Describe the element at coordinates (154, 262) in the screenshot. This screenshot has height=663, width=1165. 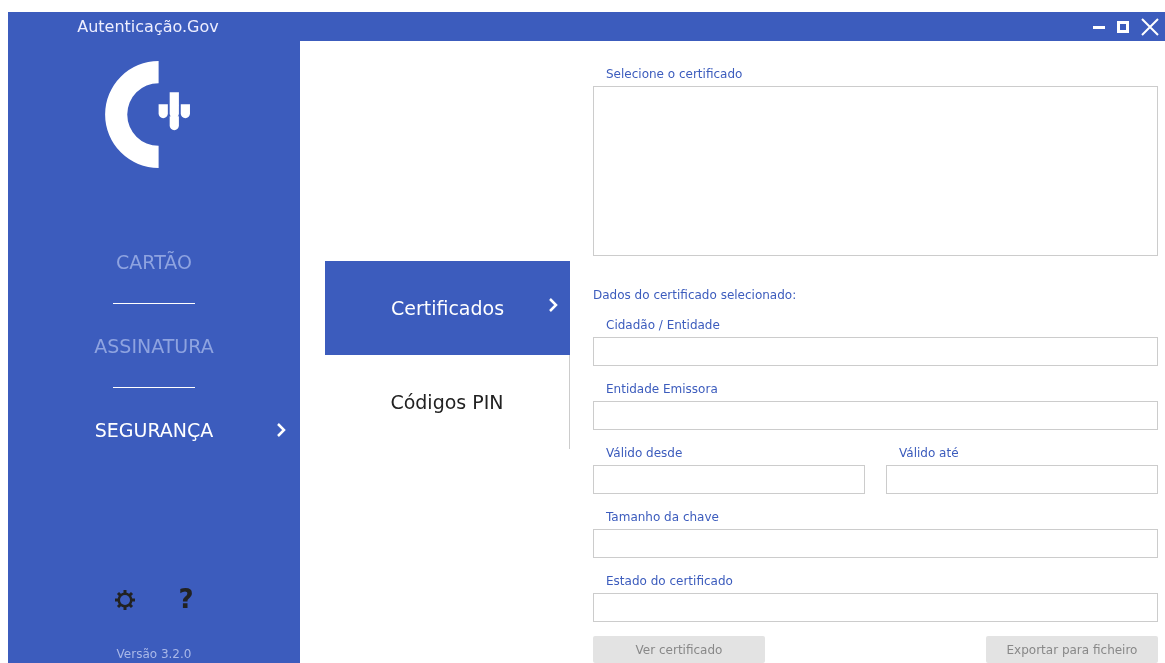
I see `sidebar-item: CARTÃO` at that location.